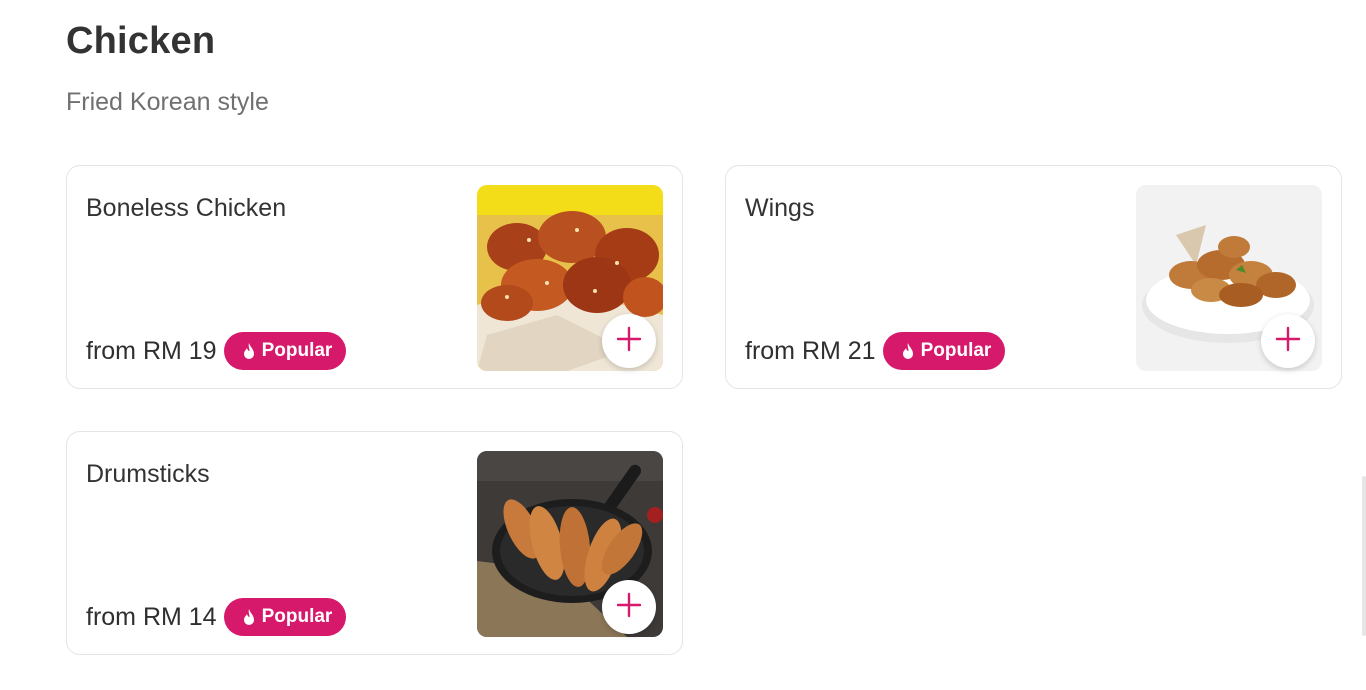 This screenshot has height=690, width=1366. Describe the element at coordinates (374, 543) in the screenshot. I see `menu-item-card-drumsticks: Drumsticks from RM 14 Popular` at that location.